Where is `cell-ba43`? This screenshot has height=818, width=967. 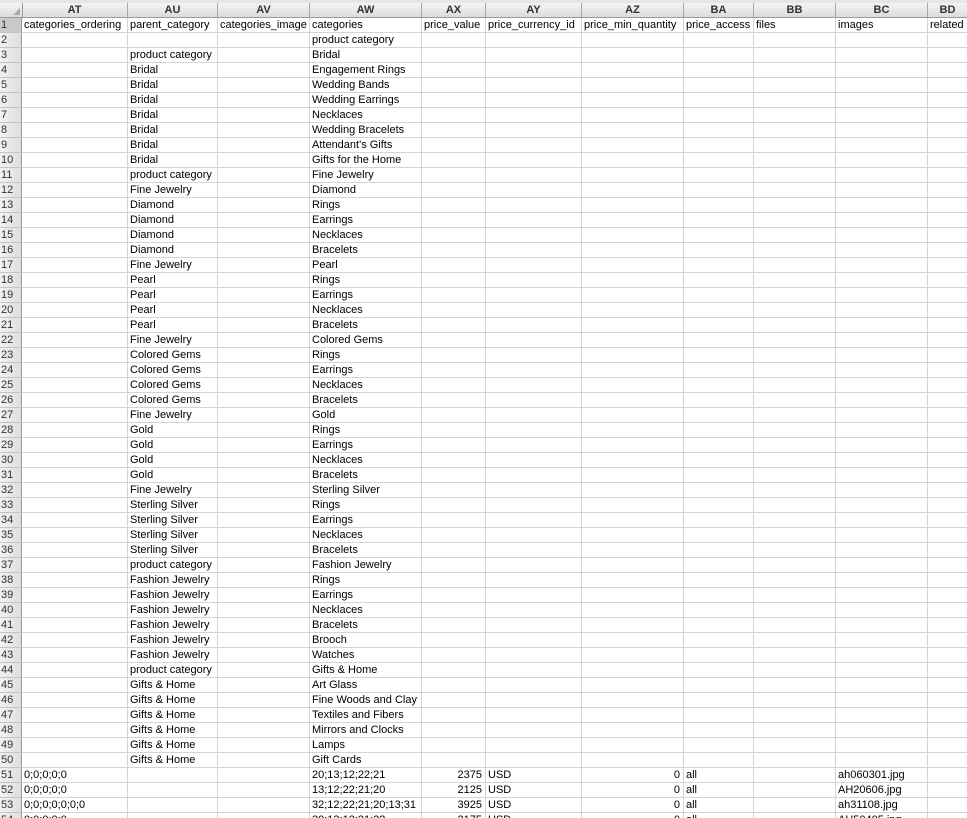
cell-ba43 is located at coordinates (719, 655).